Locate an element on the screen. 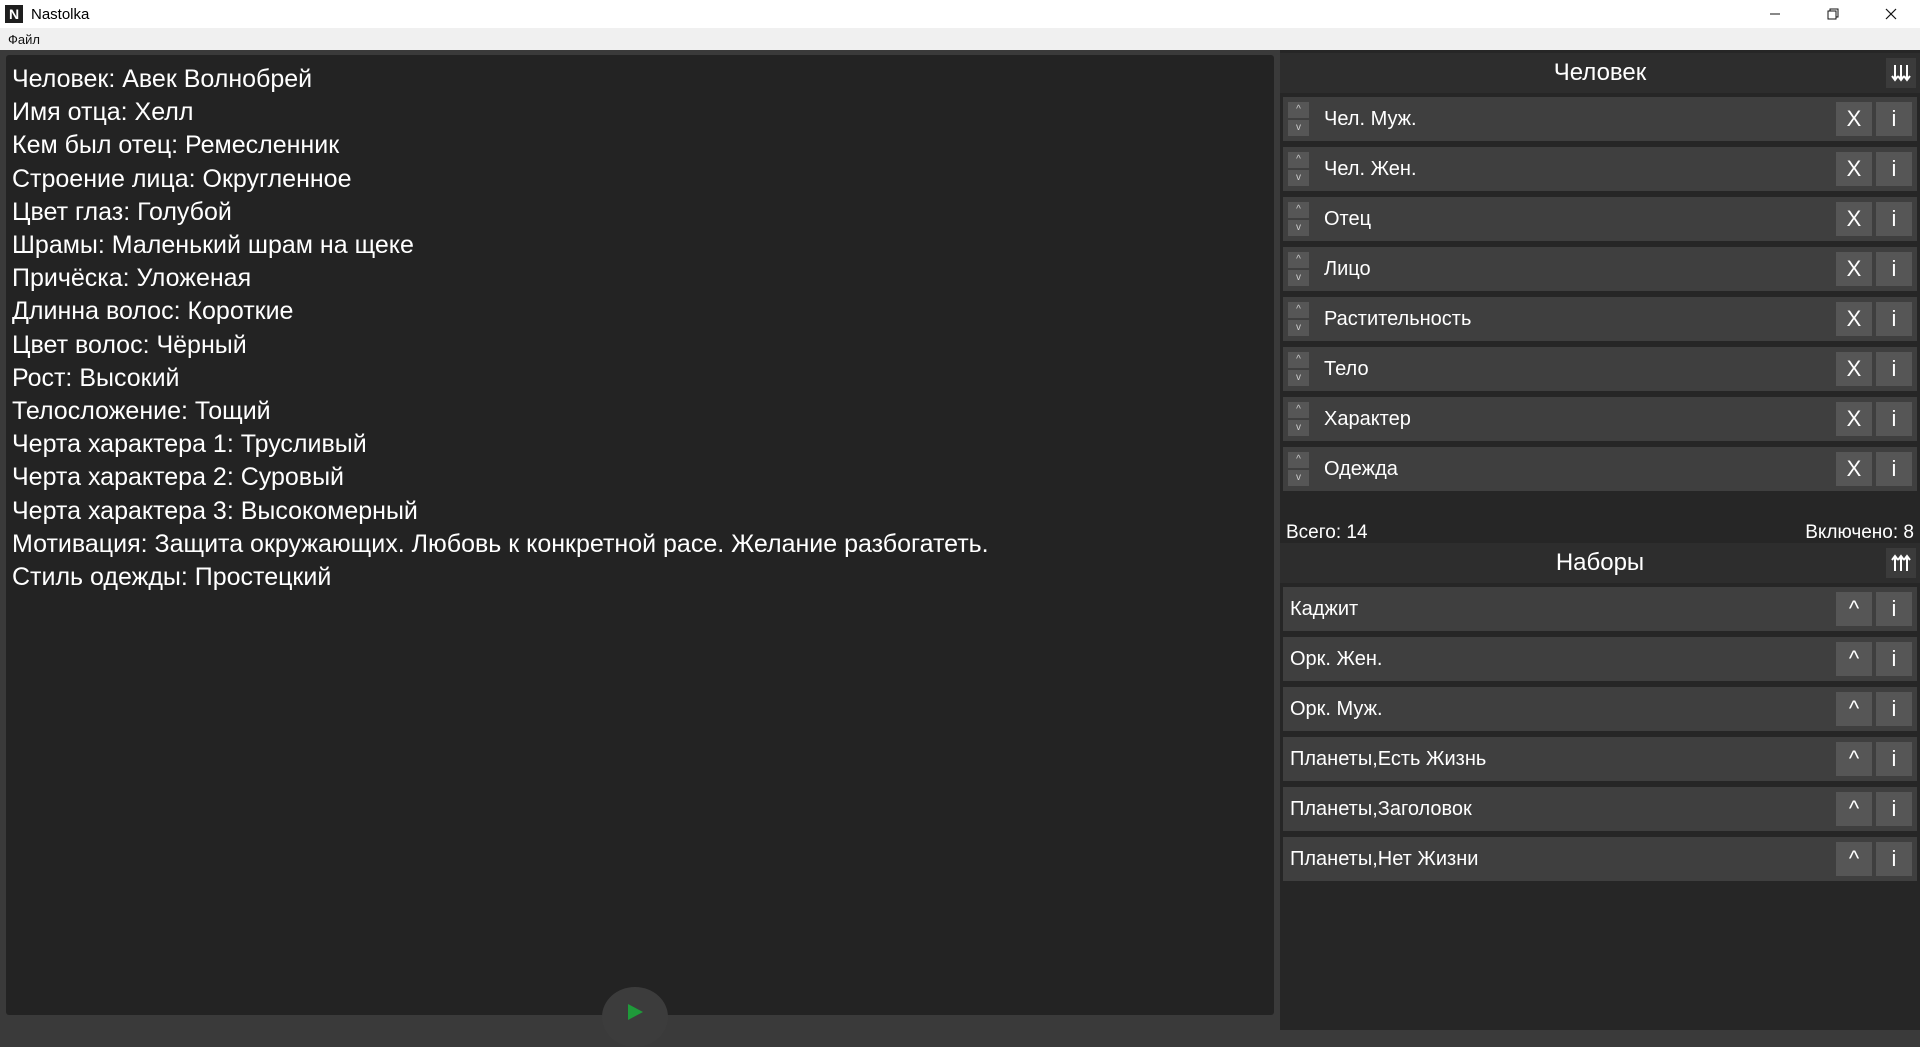 The width and height of the screenshot is (1920, 1047). generator-row: ^ v Чел. Жен. Xi is located at coordinates (1600, 169).